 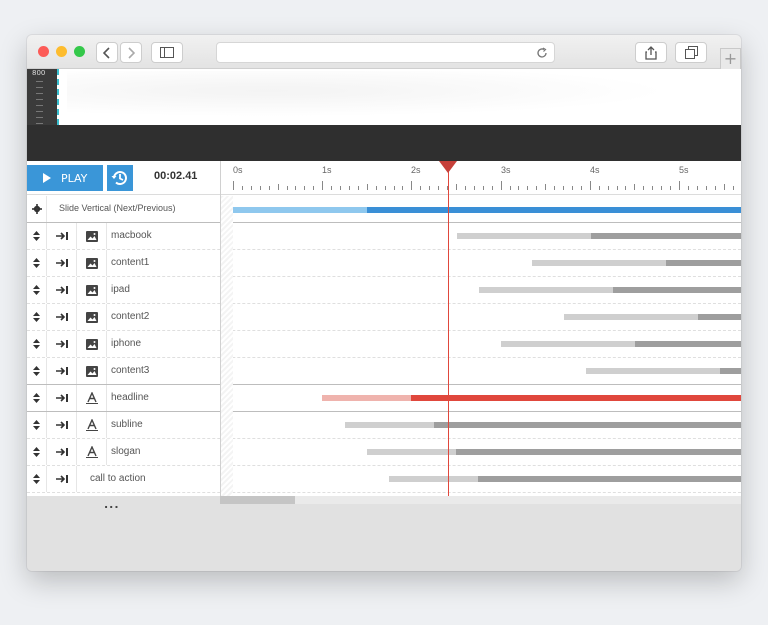 What do you see at coordinates (384, 236) in the screenshot?
I see `layer-row: macbook` at bounding box center [384, 236].